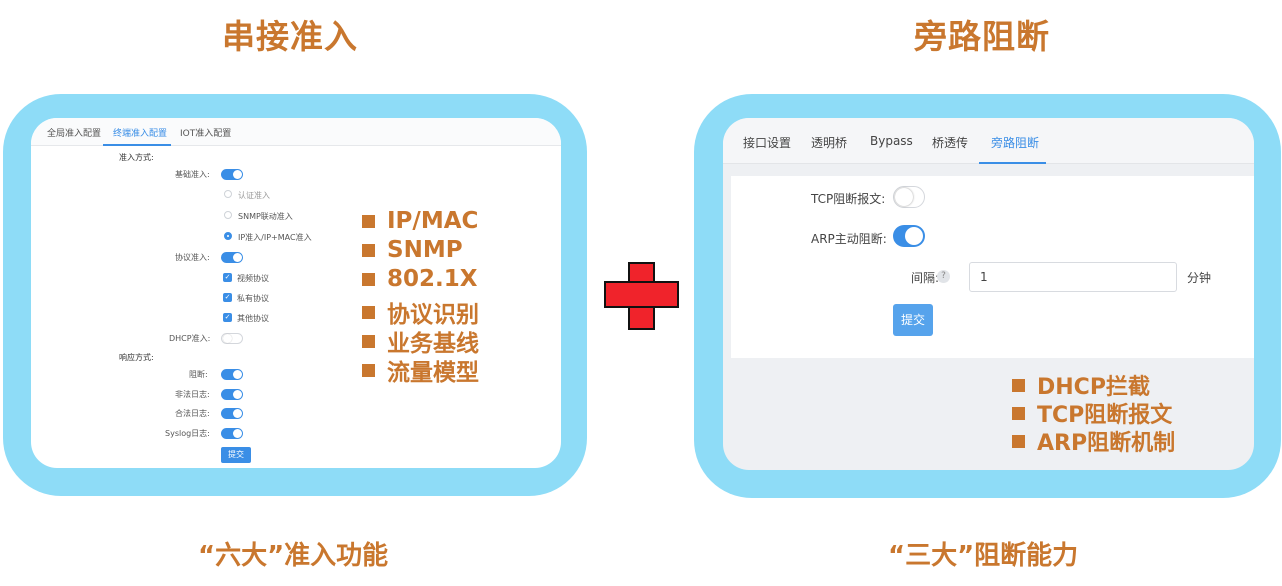 The width and height of the screenshot is (1282, 586). I want to click on right-tab-bar: 接口设置 透明桥 Bypass 桥透传 旁路阻断, so click(988, 141).